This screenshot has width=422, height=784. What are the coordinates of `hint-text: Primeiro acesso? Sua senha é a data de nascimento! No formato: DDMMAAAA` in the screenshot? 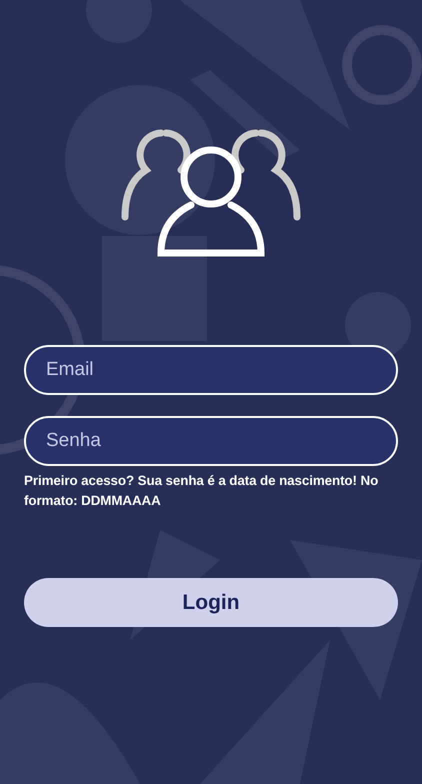 It's located at (202, 491).